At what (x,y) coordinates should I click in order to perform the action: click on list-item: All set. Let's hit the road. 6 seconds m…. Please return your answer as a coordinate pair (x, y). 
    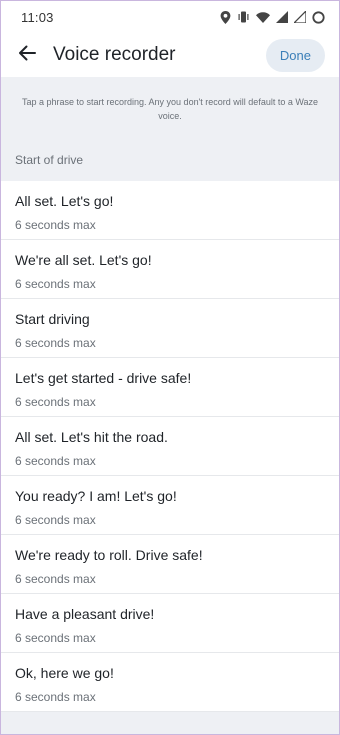
    Looking at the image, I should click on (170, 446).